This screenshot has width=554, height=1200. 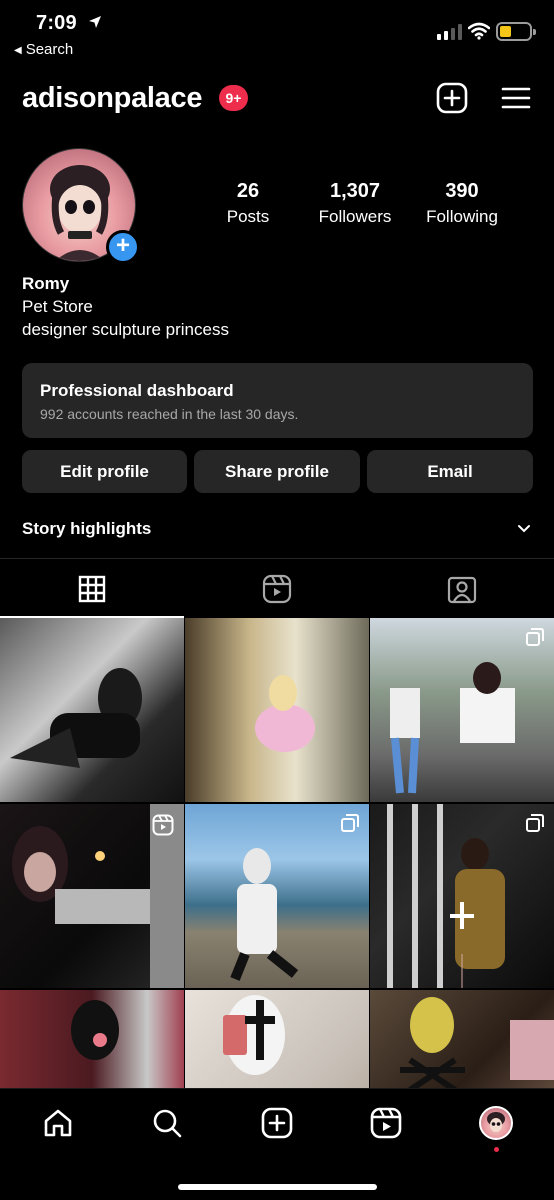 I want to click on grid-icon, so click(x=92, y=588).